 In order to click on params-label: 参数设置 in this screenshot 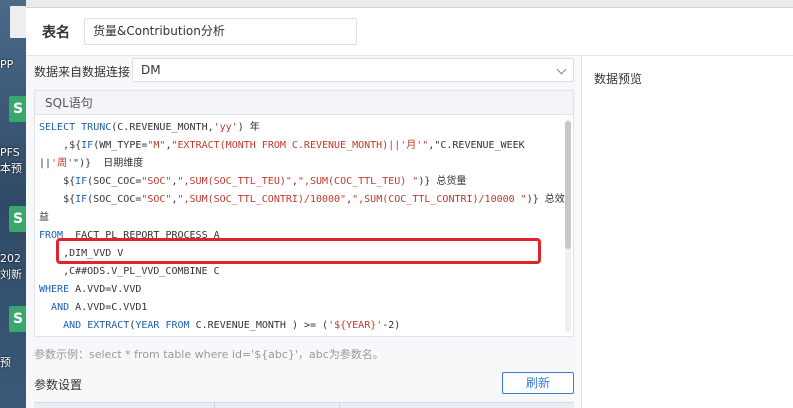, I will do `click(58, 385)`.